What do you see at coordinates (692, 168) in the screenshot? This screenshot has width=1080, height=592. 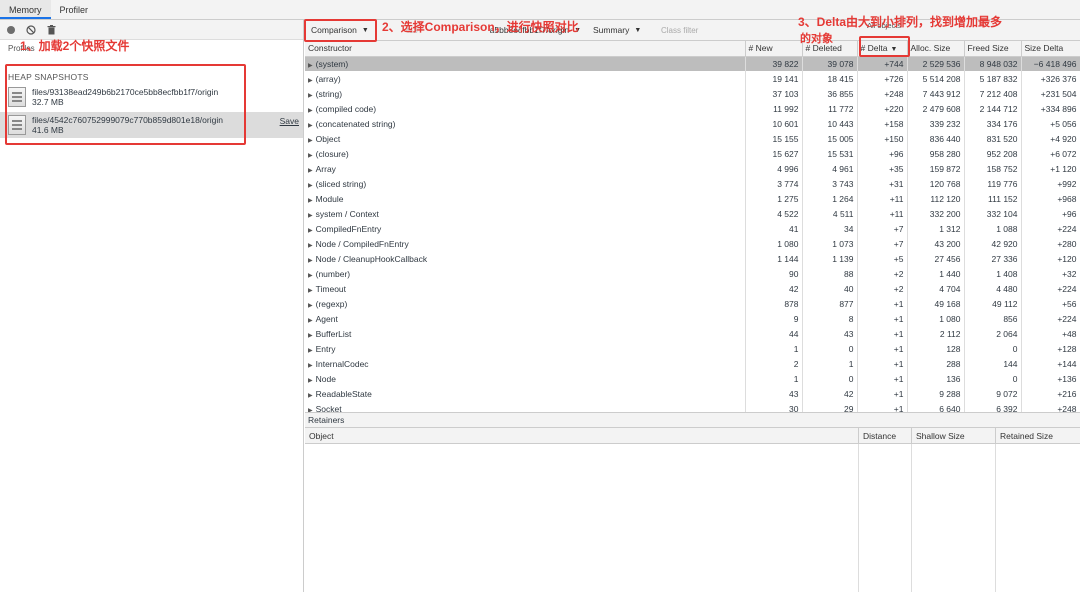 I see `table-row: ▶ Array 4 996 4 961 +35 159 872 158 752 +1 120` at bounding box center [692, 168].